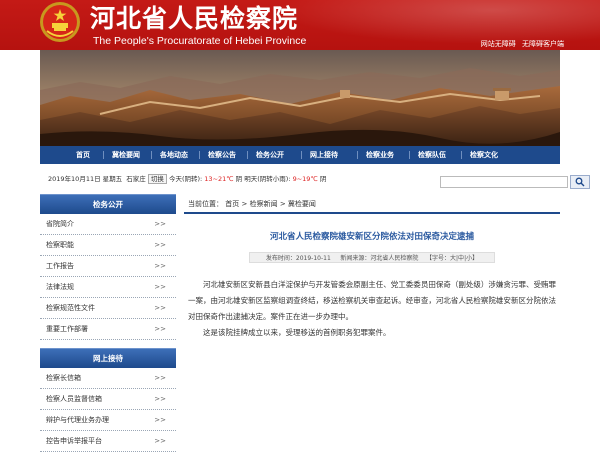  I want to click on sidebar-item-label: 重要工作部署, so click(67, 329).